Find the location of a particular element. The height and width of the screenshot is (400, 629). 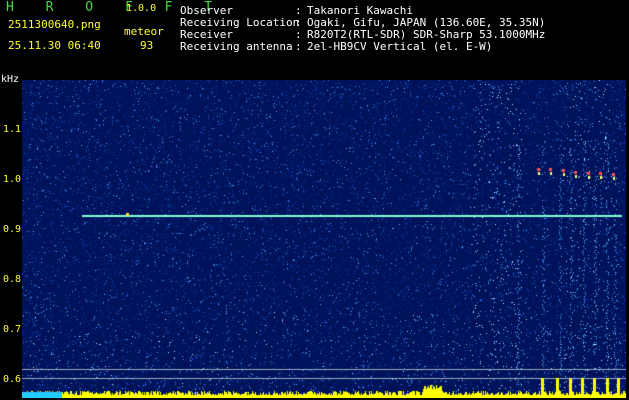

meteor-count: 93 is located at coordinates (147, 45).